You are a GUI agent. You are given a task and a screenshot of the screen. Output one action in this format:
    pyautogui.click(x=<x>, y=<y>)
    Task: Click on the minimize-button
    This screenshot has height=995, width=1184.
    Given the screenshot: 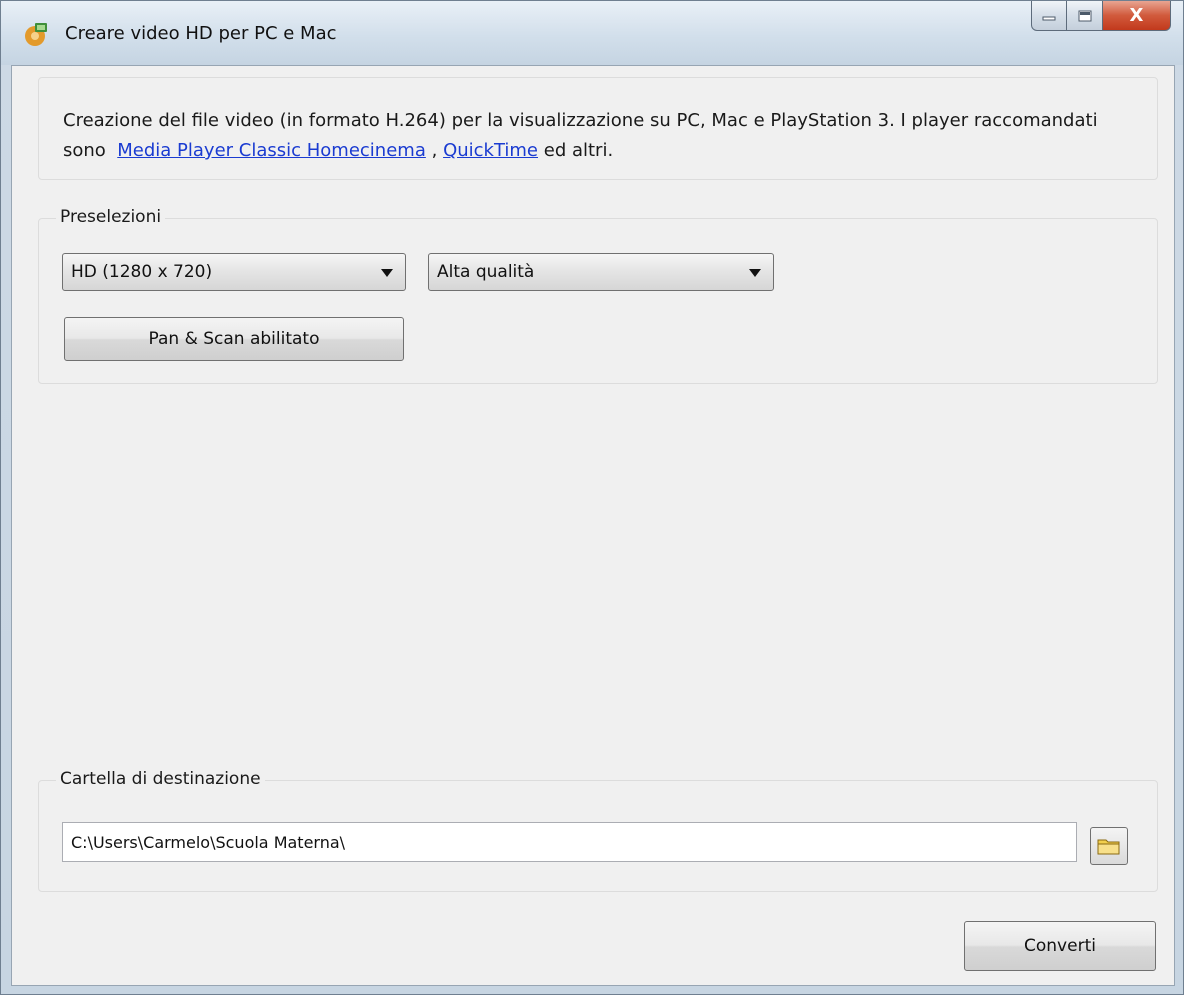 What is the action you would take?
    pyautogui.click(x=1049, y=16)
    